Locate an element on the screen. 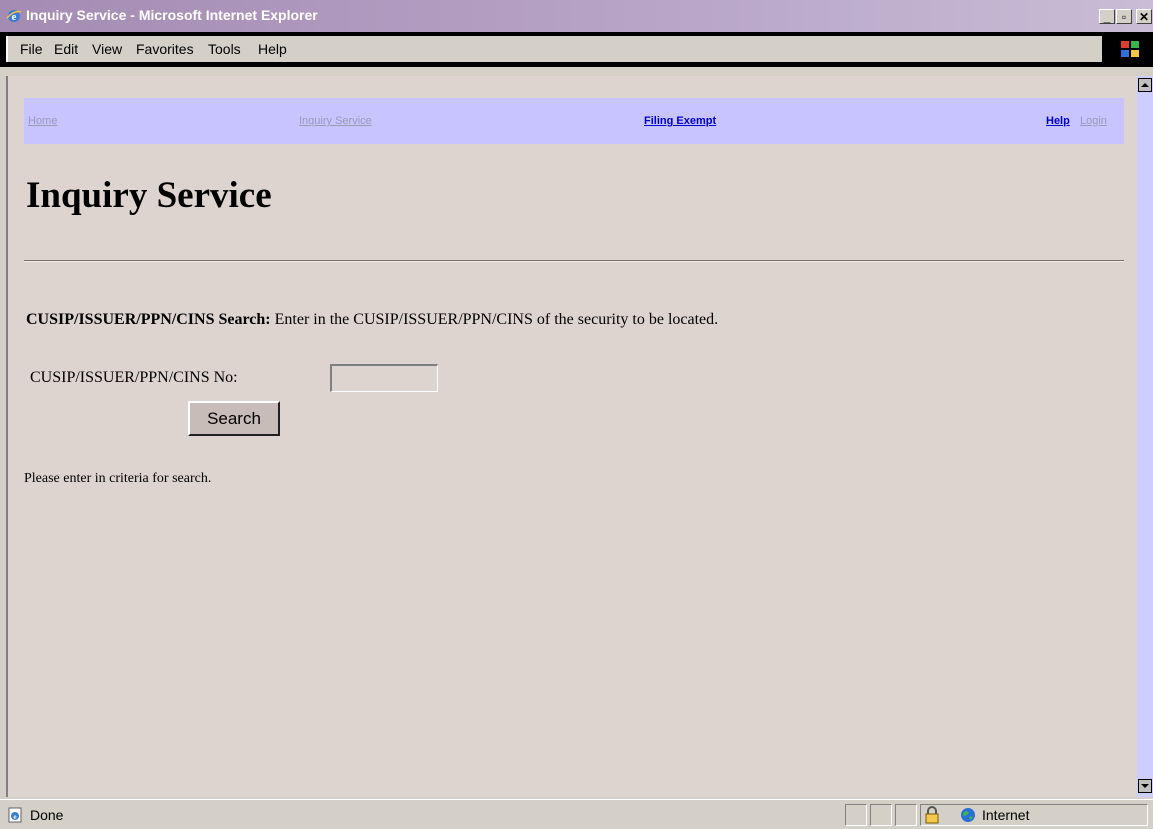 The height and width of the screenshot is (829, 1153). svg-text: e is located at coordinates (14, 817).